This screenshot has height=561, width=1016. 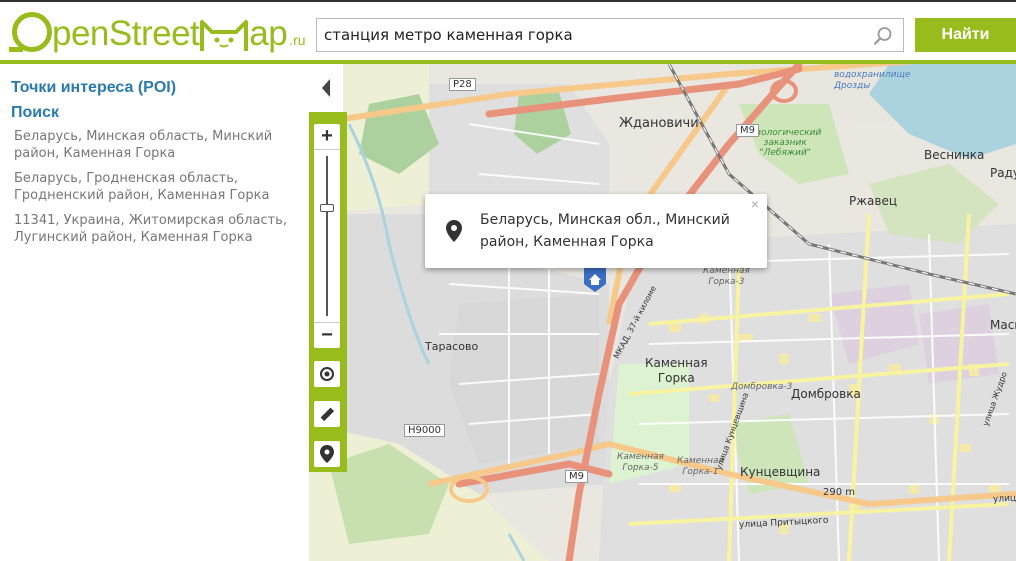 I want to click on crosshair-icon, so click(x=327, y=374).